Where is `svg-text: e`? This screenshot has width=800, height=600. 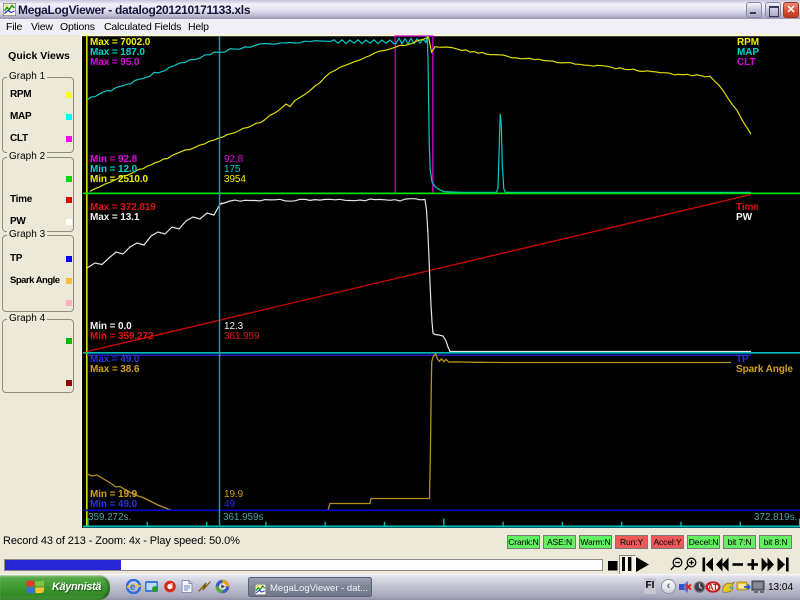 svg-text: e is located at coordinates (133, 587).